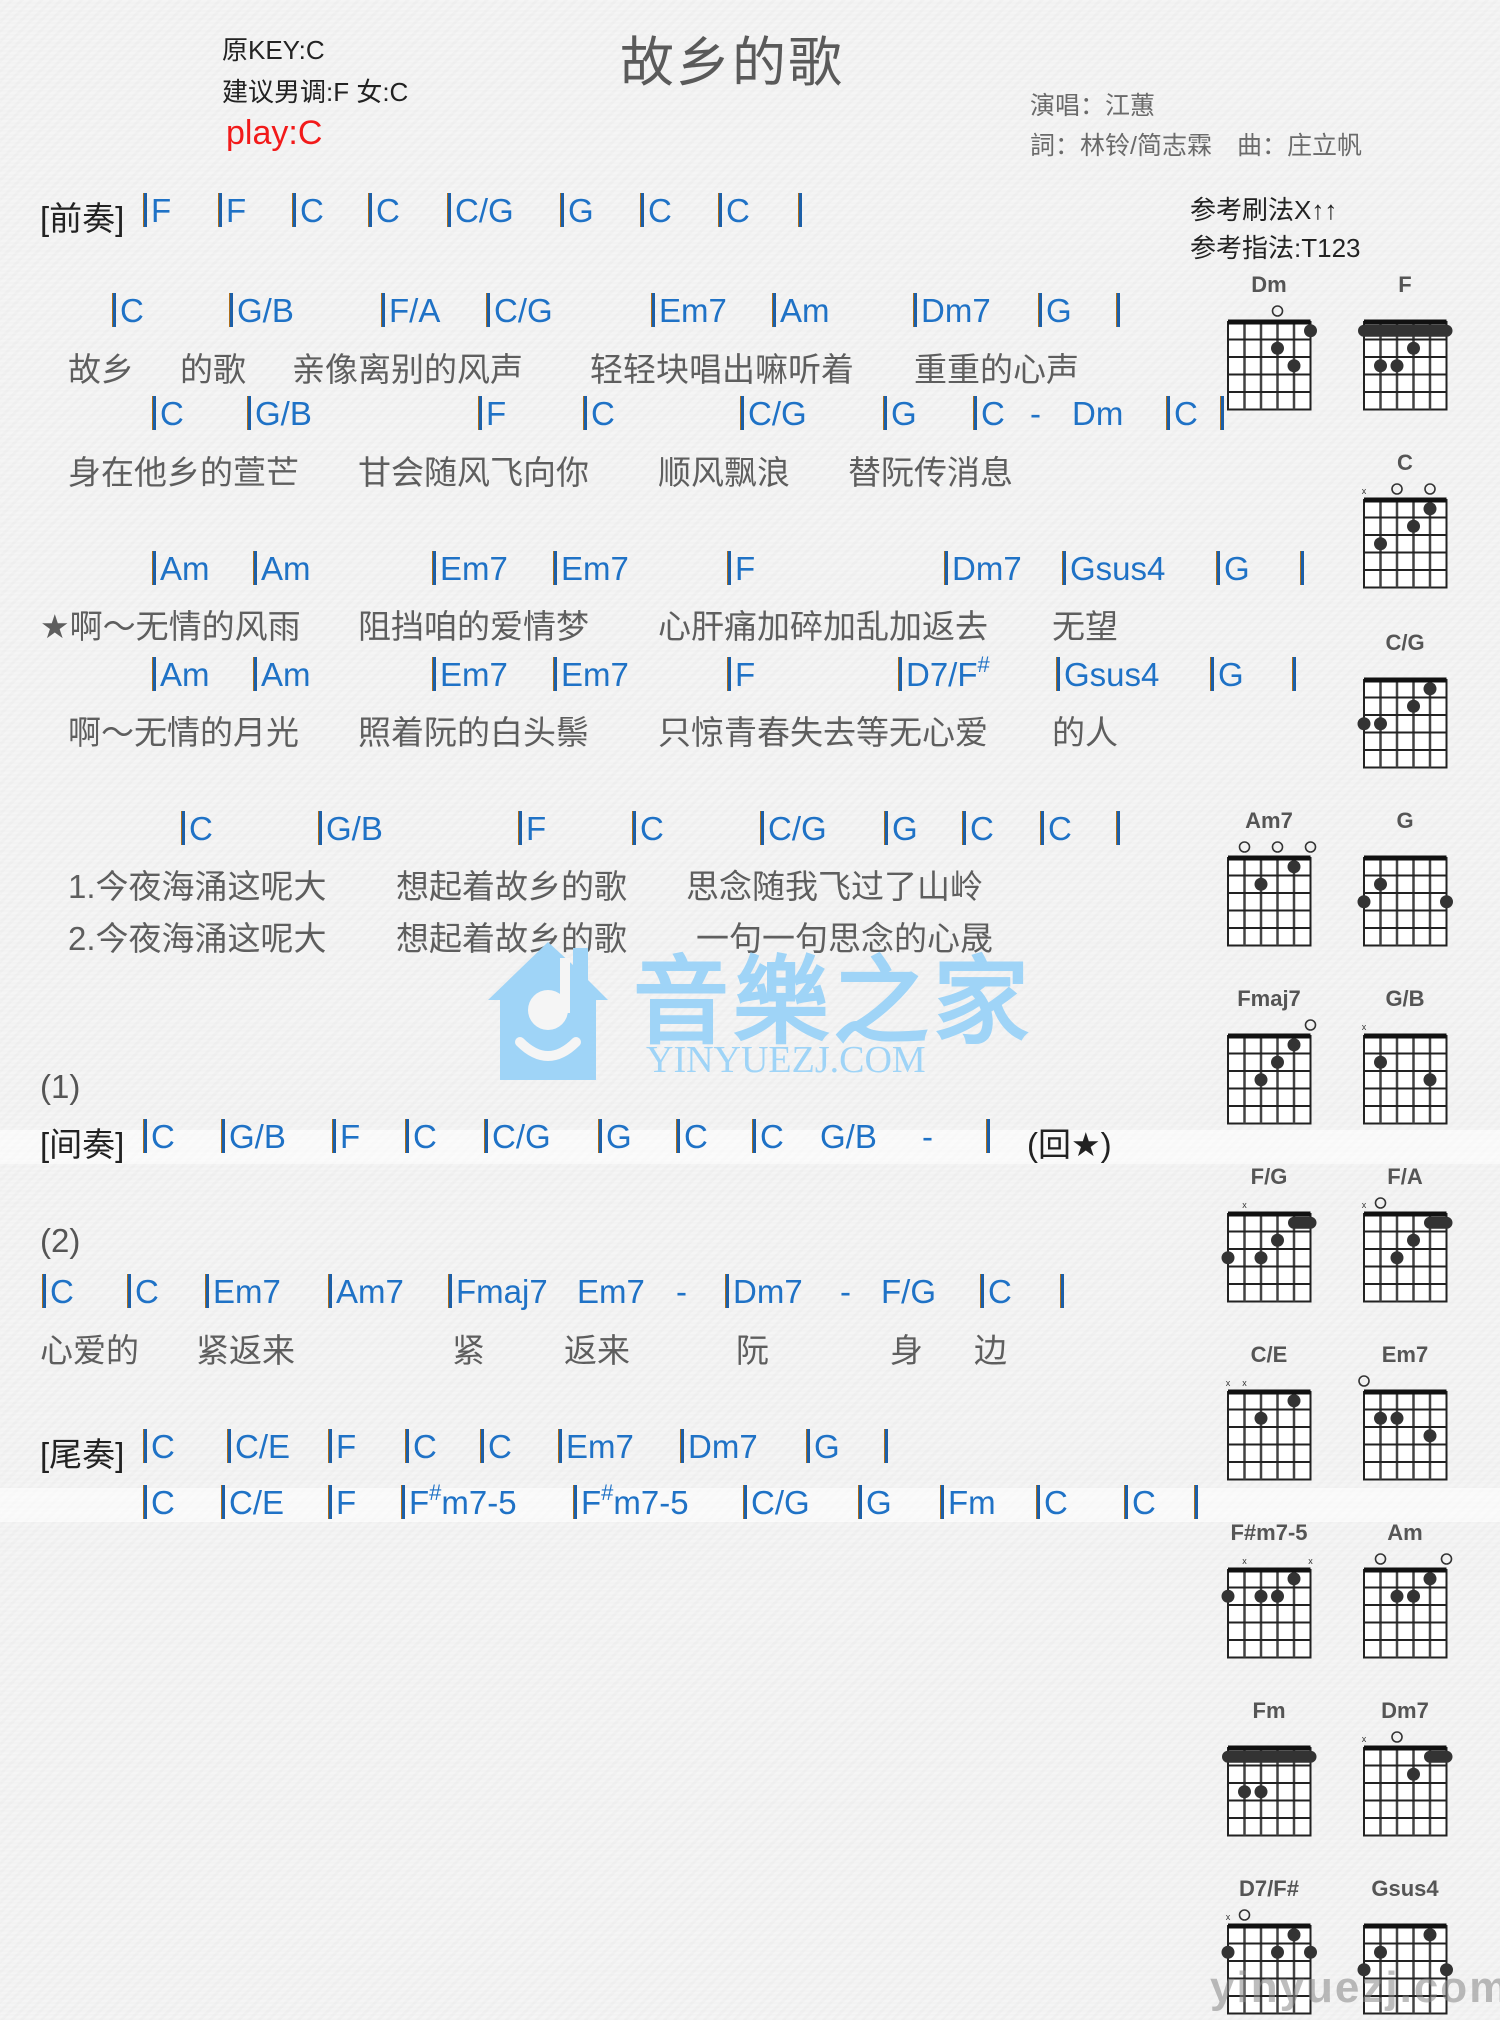 This screenshot has width=1500, height=2020. What do you see at coordinates (410, 311) in the screenshot?
I see `chord-symbol: F/A` at bounding box center [410, 311].